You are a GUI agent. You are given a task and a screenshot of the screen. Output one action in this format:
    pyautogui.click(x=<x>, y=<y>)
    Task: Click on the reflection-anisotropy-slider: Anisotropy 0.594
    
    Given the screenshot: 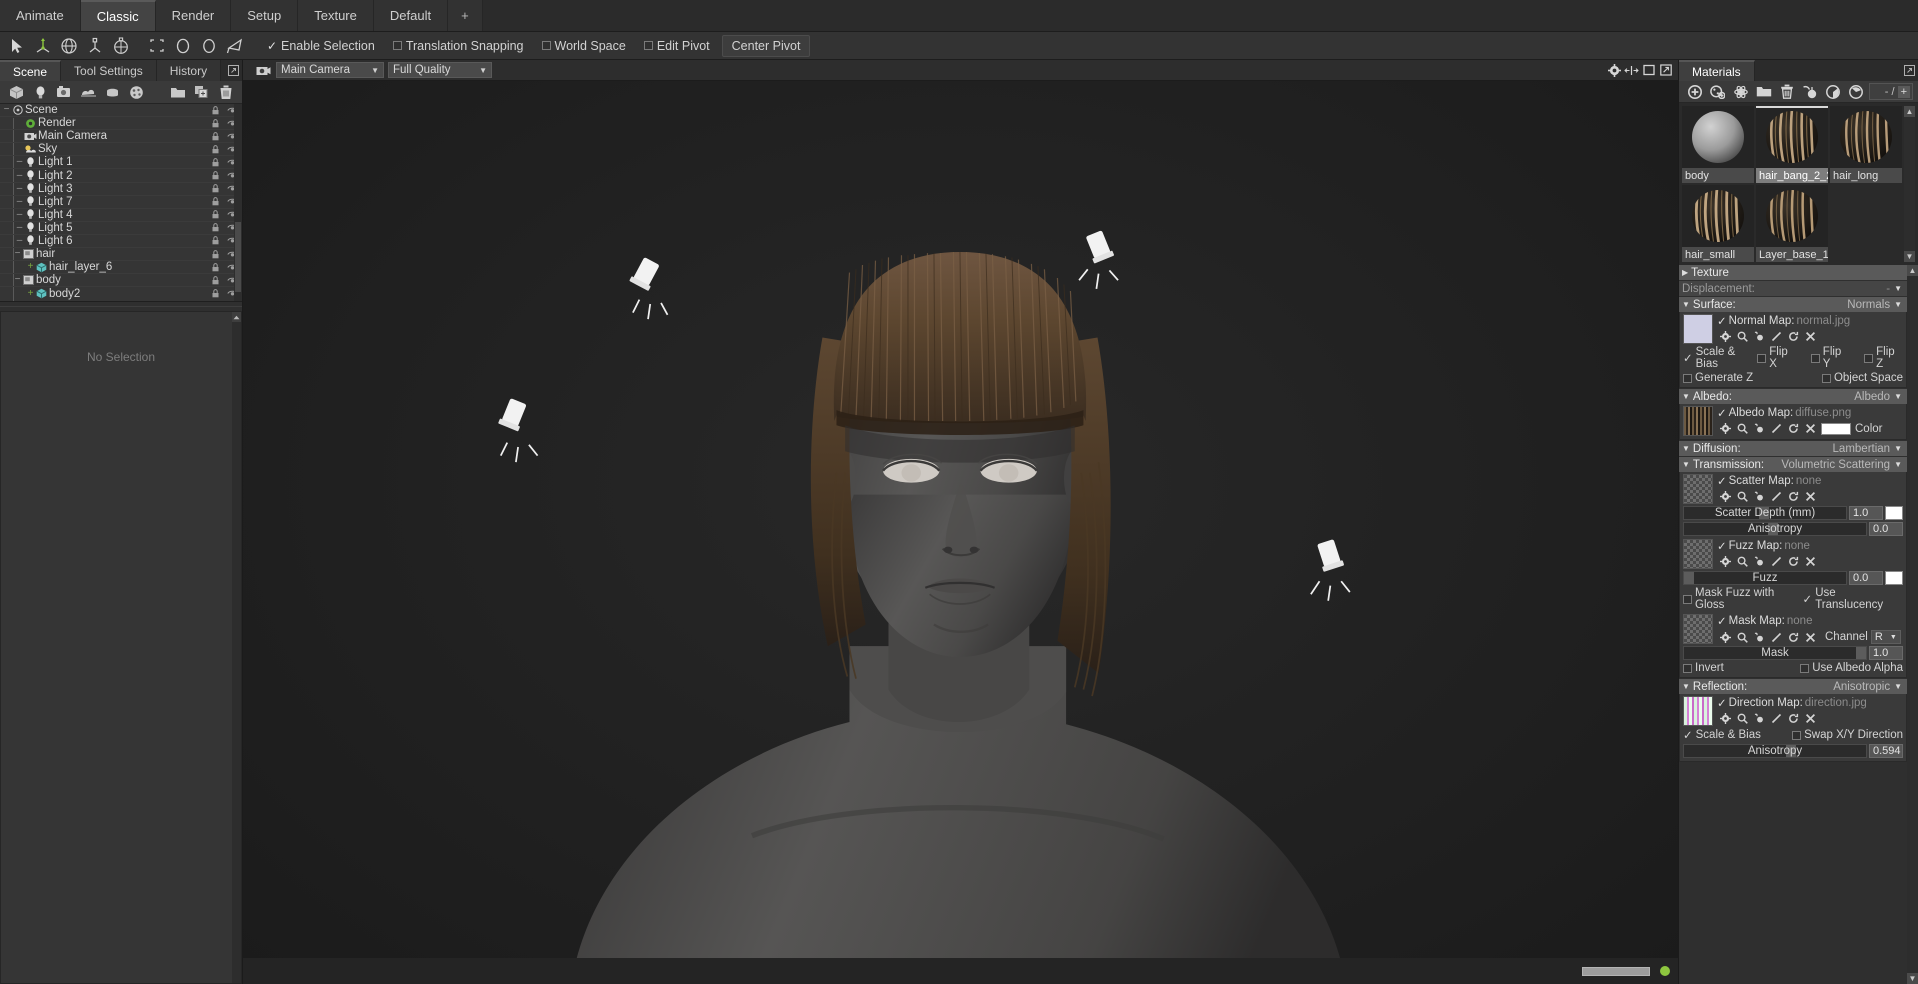 What is the action you would take?
    pyautogui.click(x=1793, y=751)
    